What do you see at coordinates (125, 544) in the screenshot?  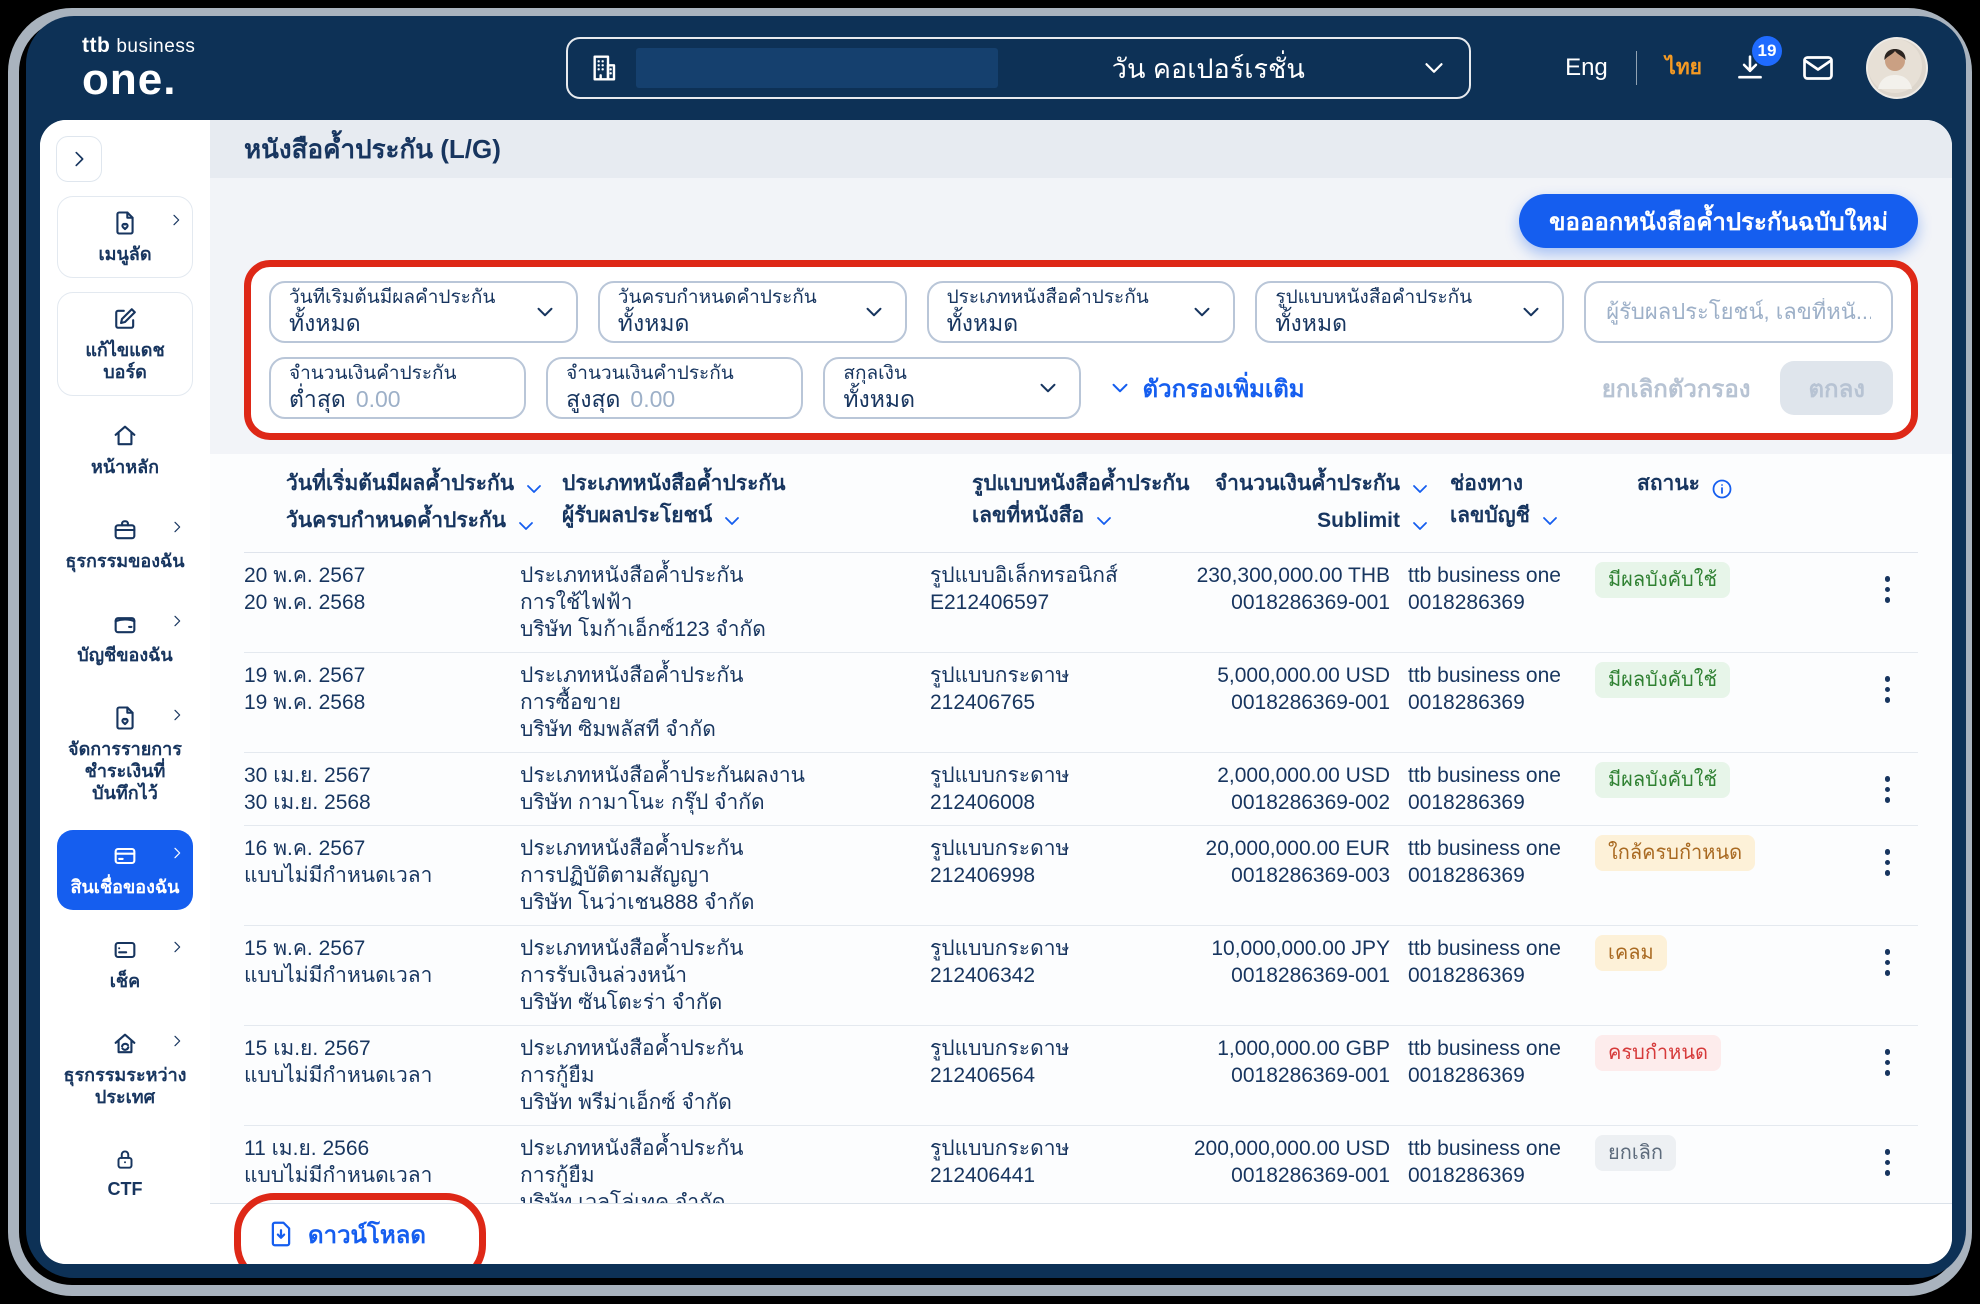 I see `sidebar-item-my-transactions: ธุรกรรมของฉัน` at bounding box center [125, 544].